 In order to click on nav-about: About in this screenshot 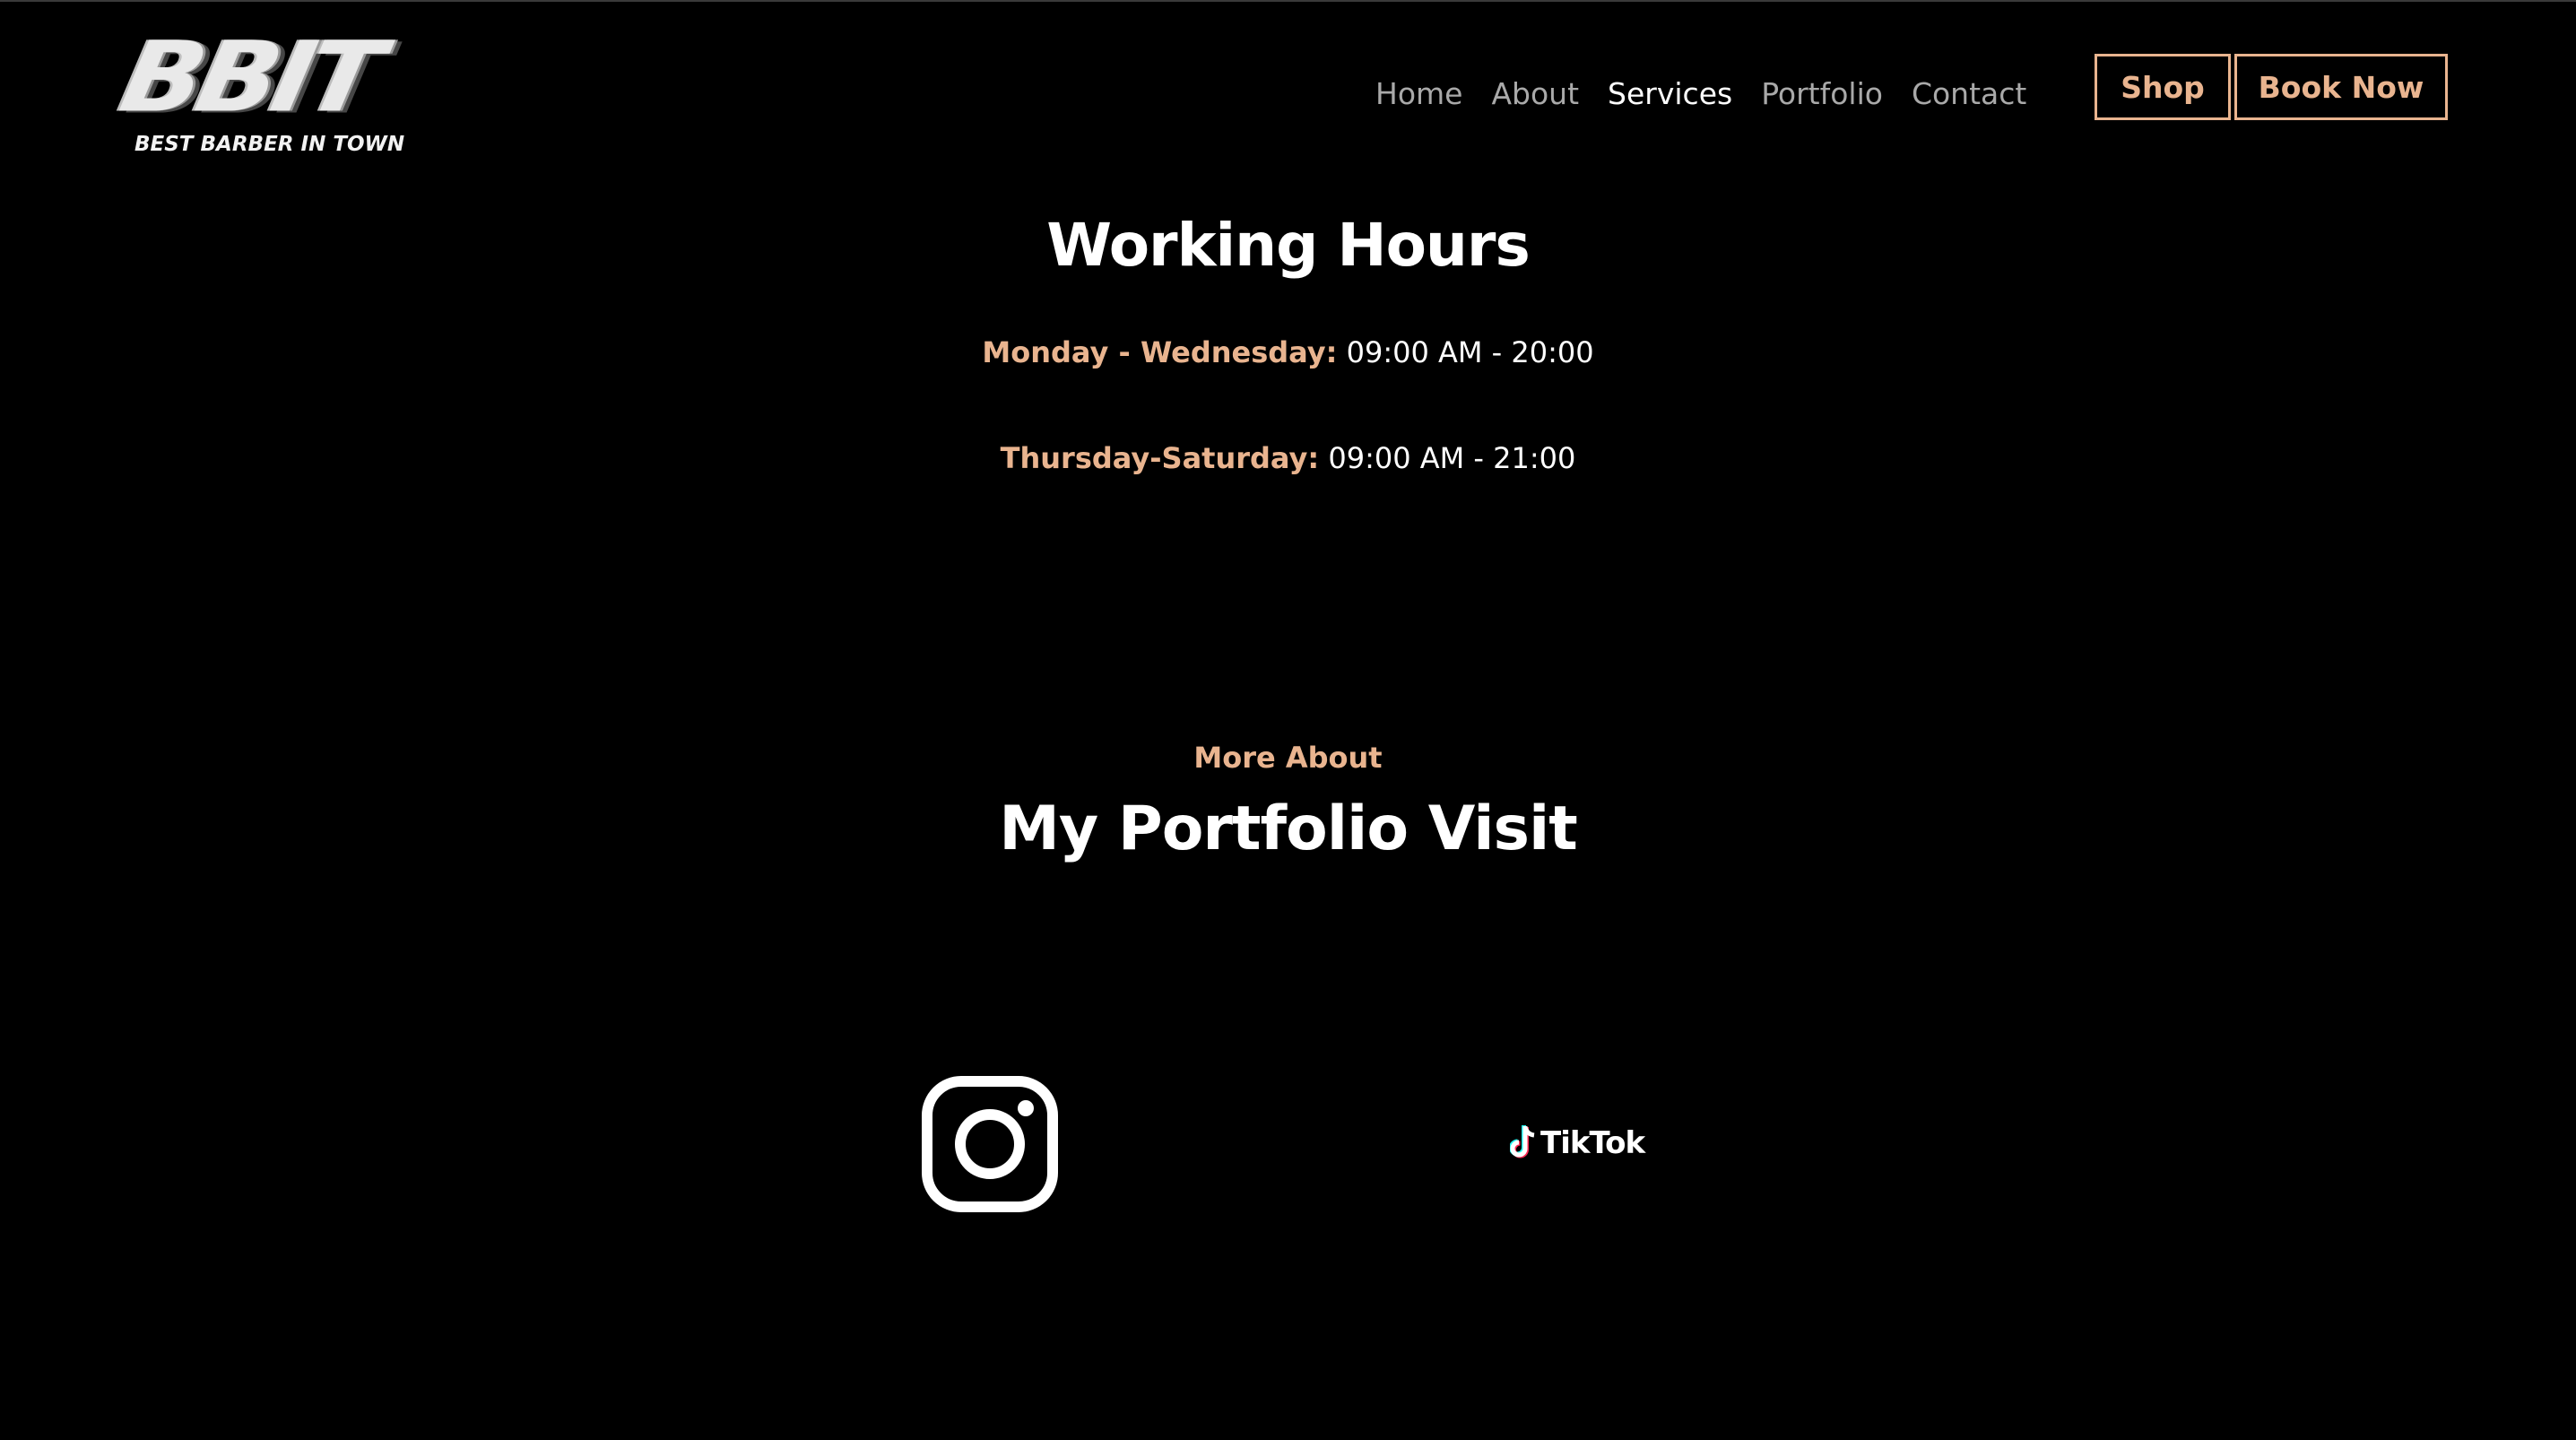, I will do `click(1535, 94)`.